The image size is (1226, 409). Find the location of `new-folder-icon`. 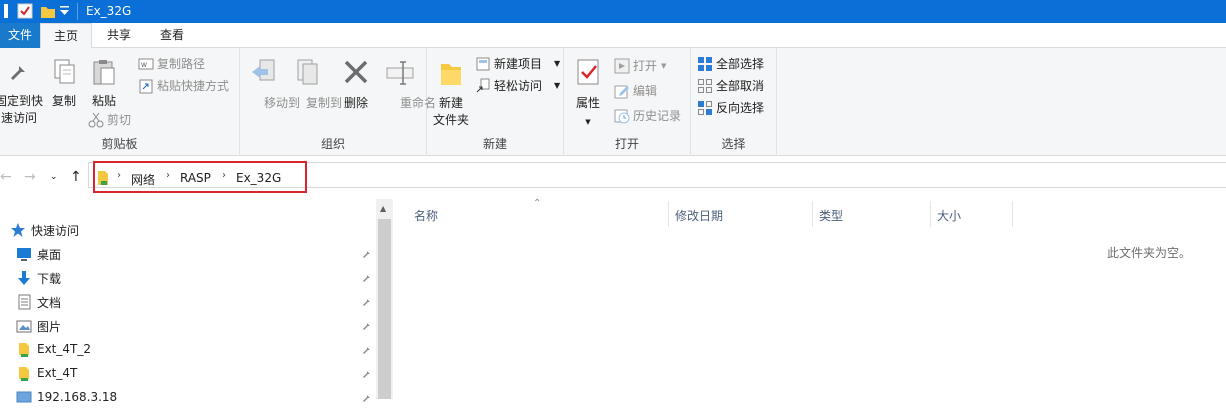

new-folder-icon is located at coordinates (451, 75).